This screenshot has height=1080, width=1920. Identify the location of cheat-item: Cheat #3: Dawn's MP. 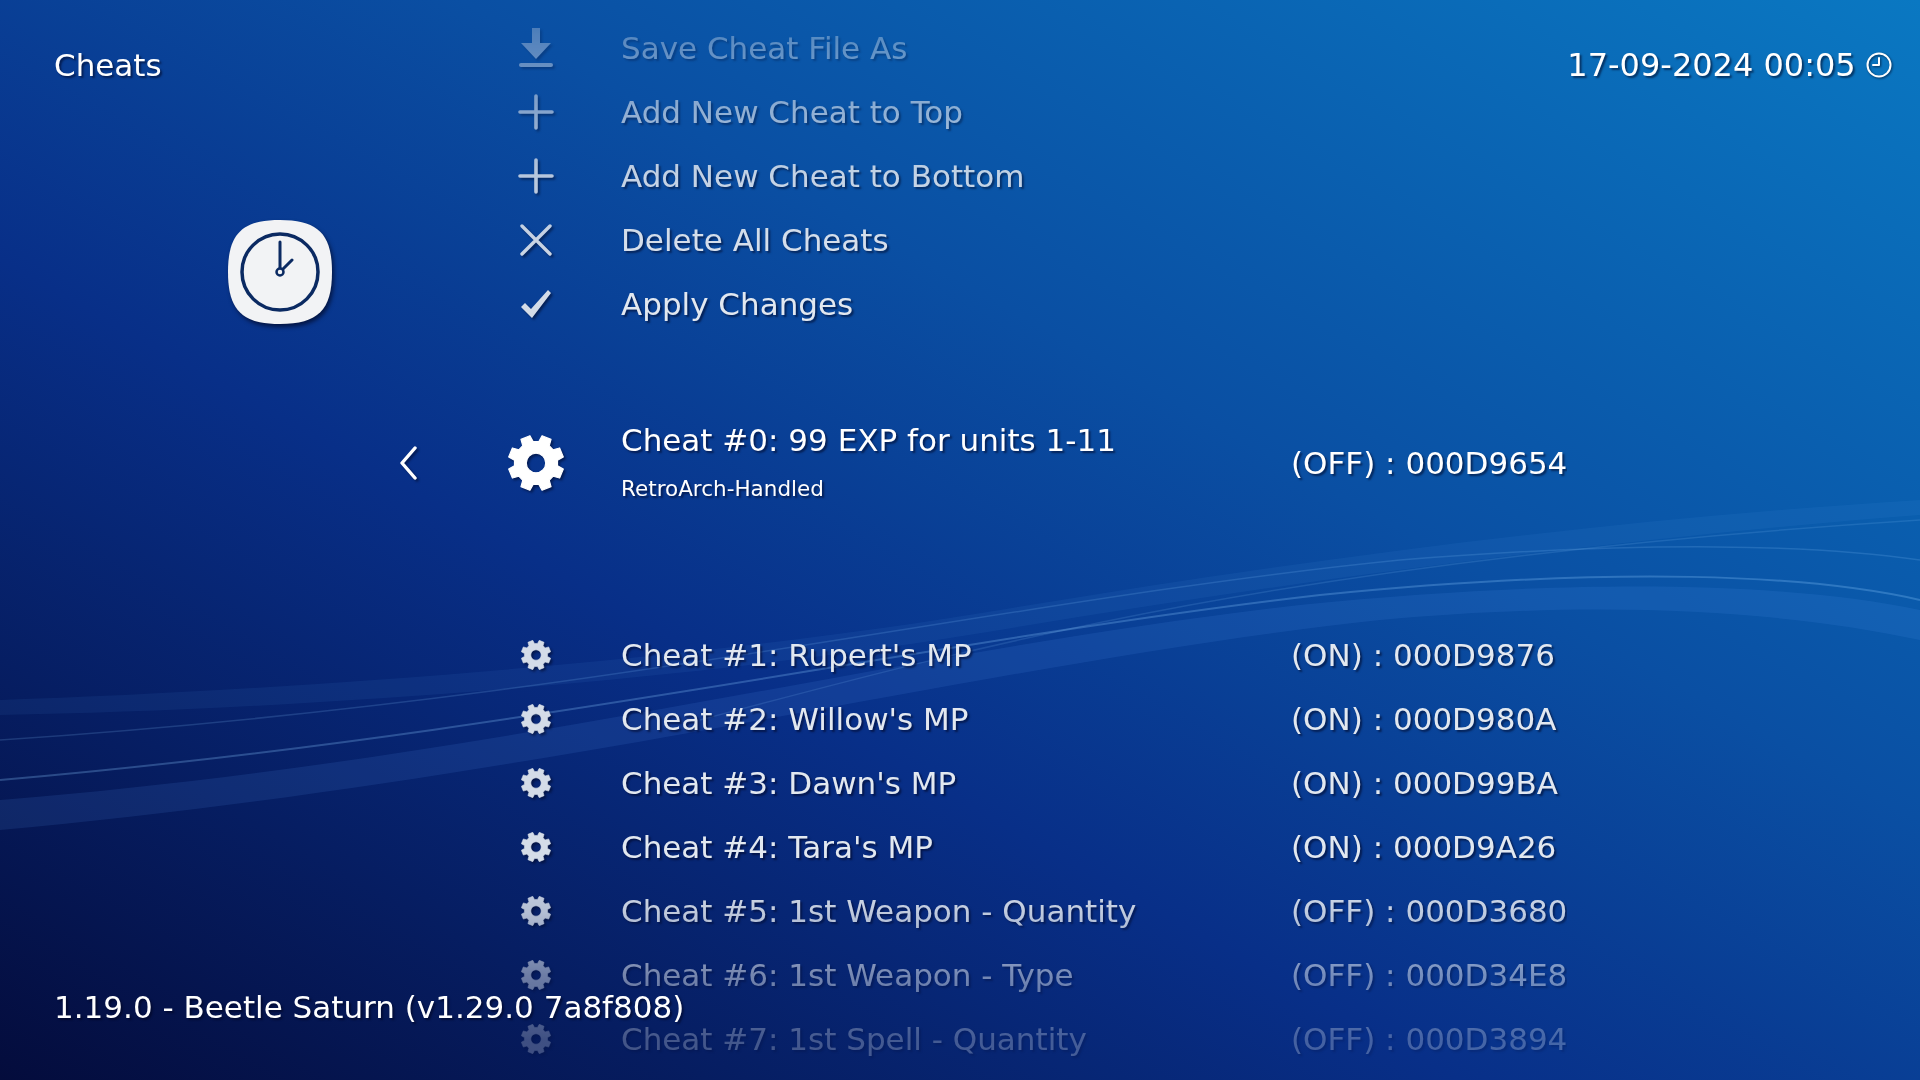
(789, 783).